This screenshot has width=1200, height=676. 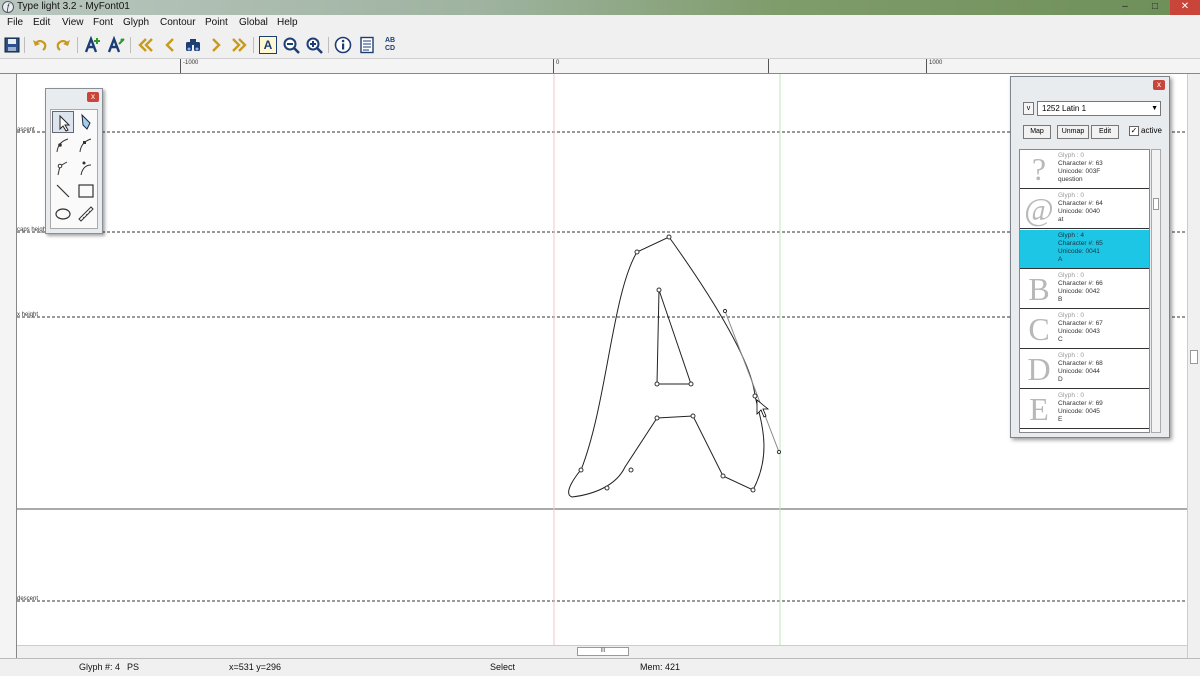 What do you see at coordinates (253, 22) in the screenshot?
I see `menu-global: Global` at bounding box center [253, 22].